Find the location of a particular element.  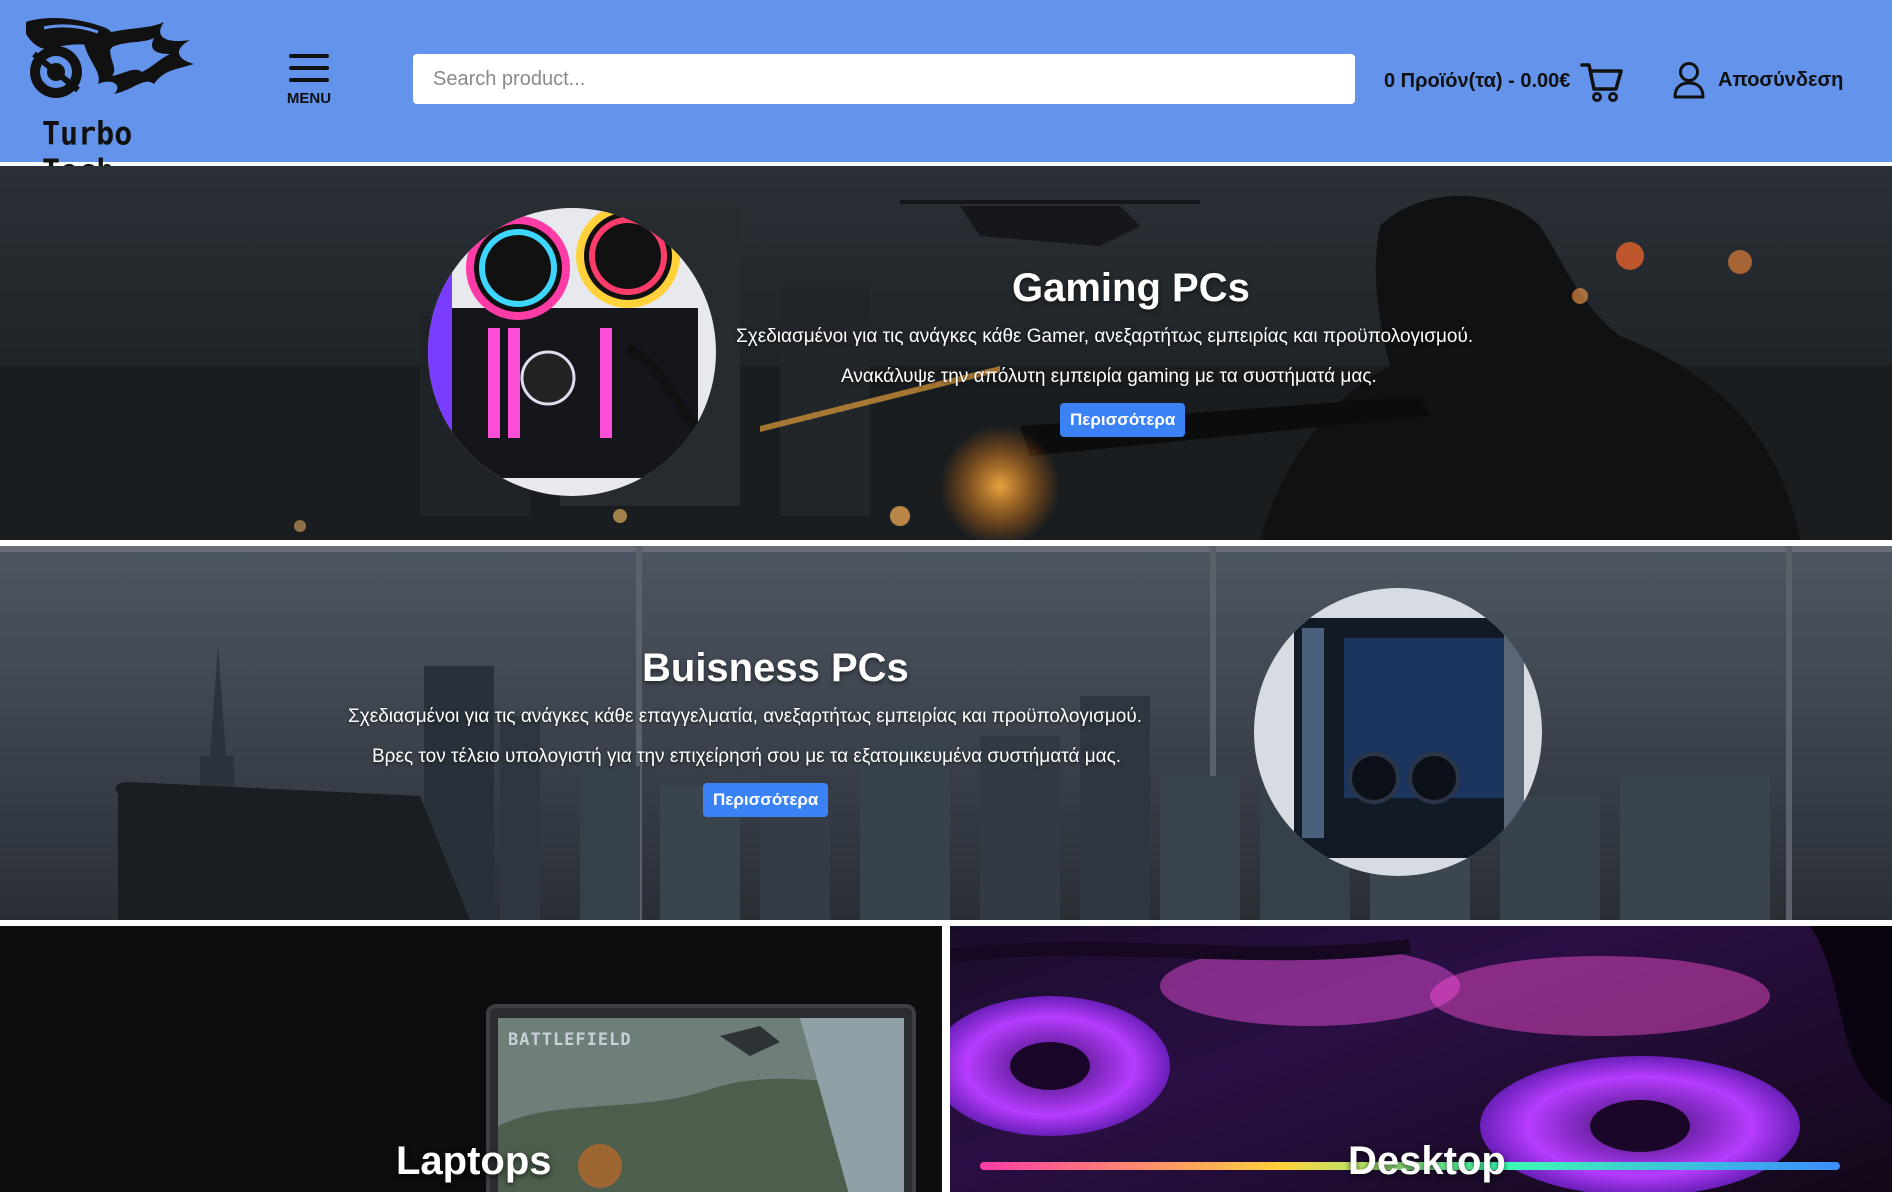

gaming-pc-photo is located at coordinates (572, 352).